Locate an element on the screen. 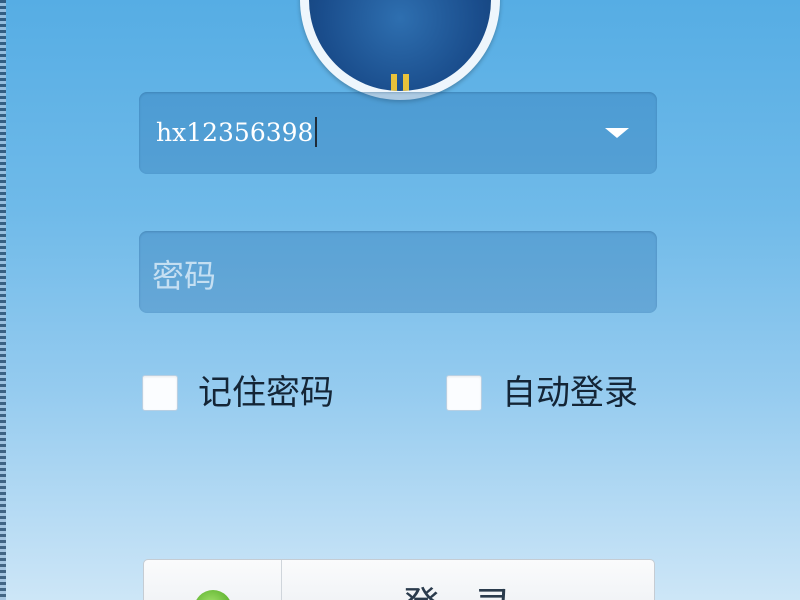  remember-password-checkbox is located at coordinates (160, 393).